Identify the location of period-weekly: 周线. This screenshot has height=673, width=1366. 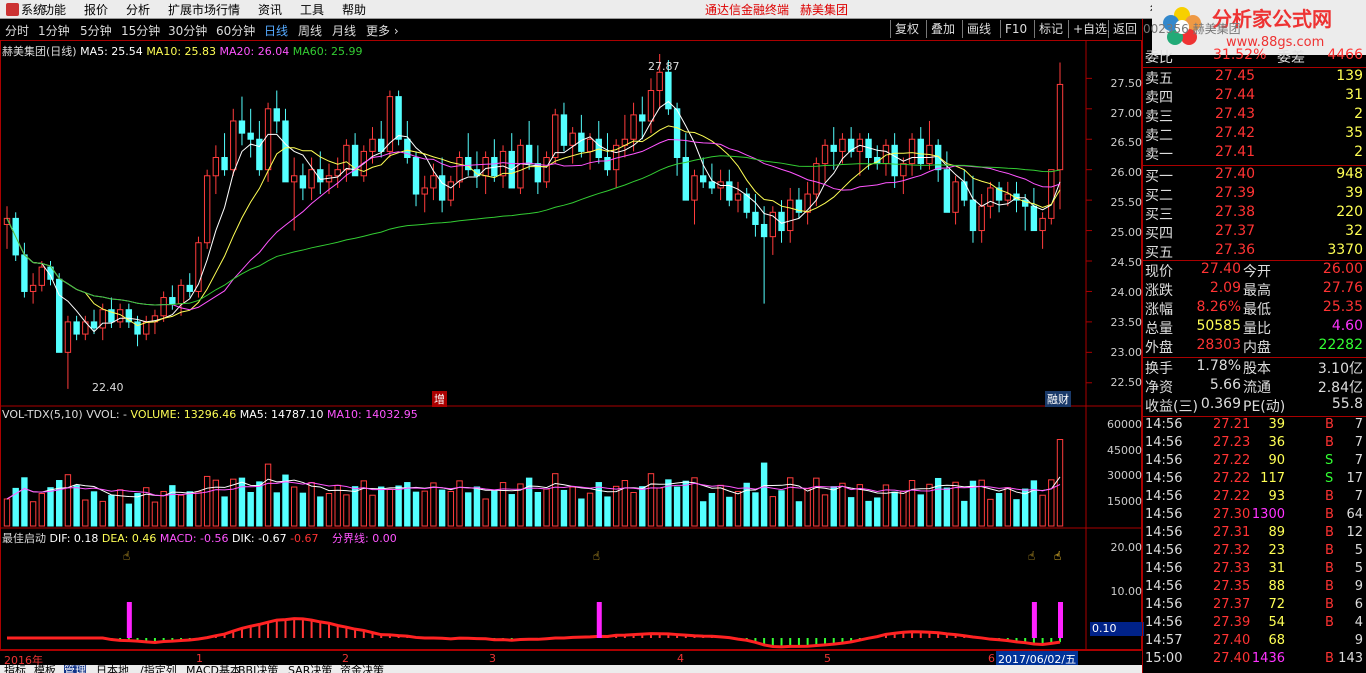
(310, 30).